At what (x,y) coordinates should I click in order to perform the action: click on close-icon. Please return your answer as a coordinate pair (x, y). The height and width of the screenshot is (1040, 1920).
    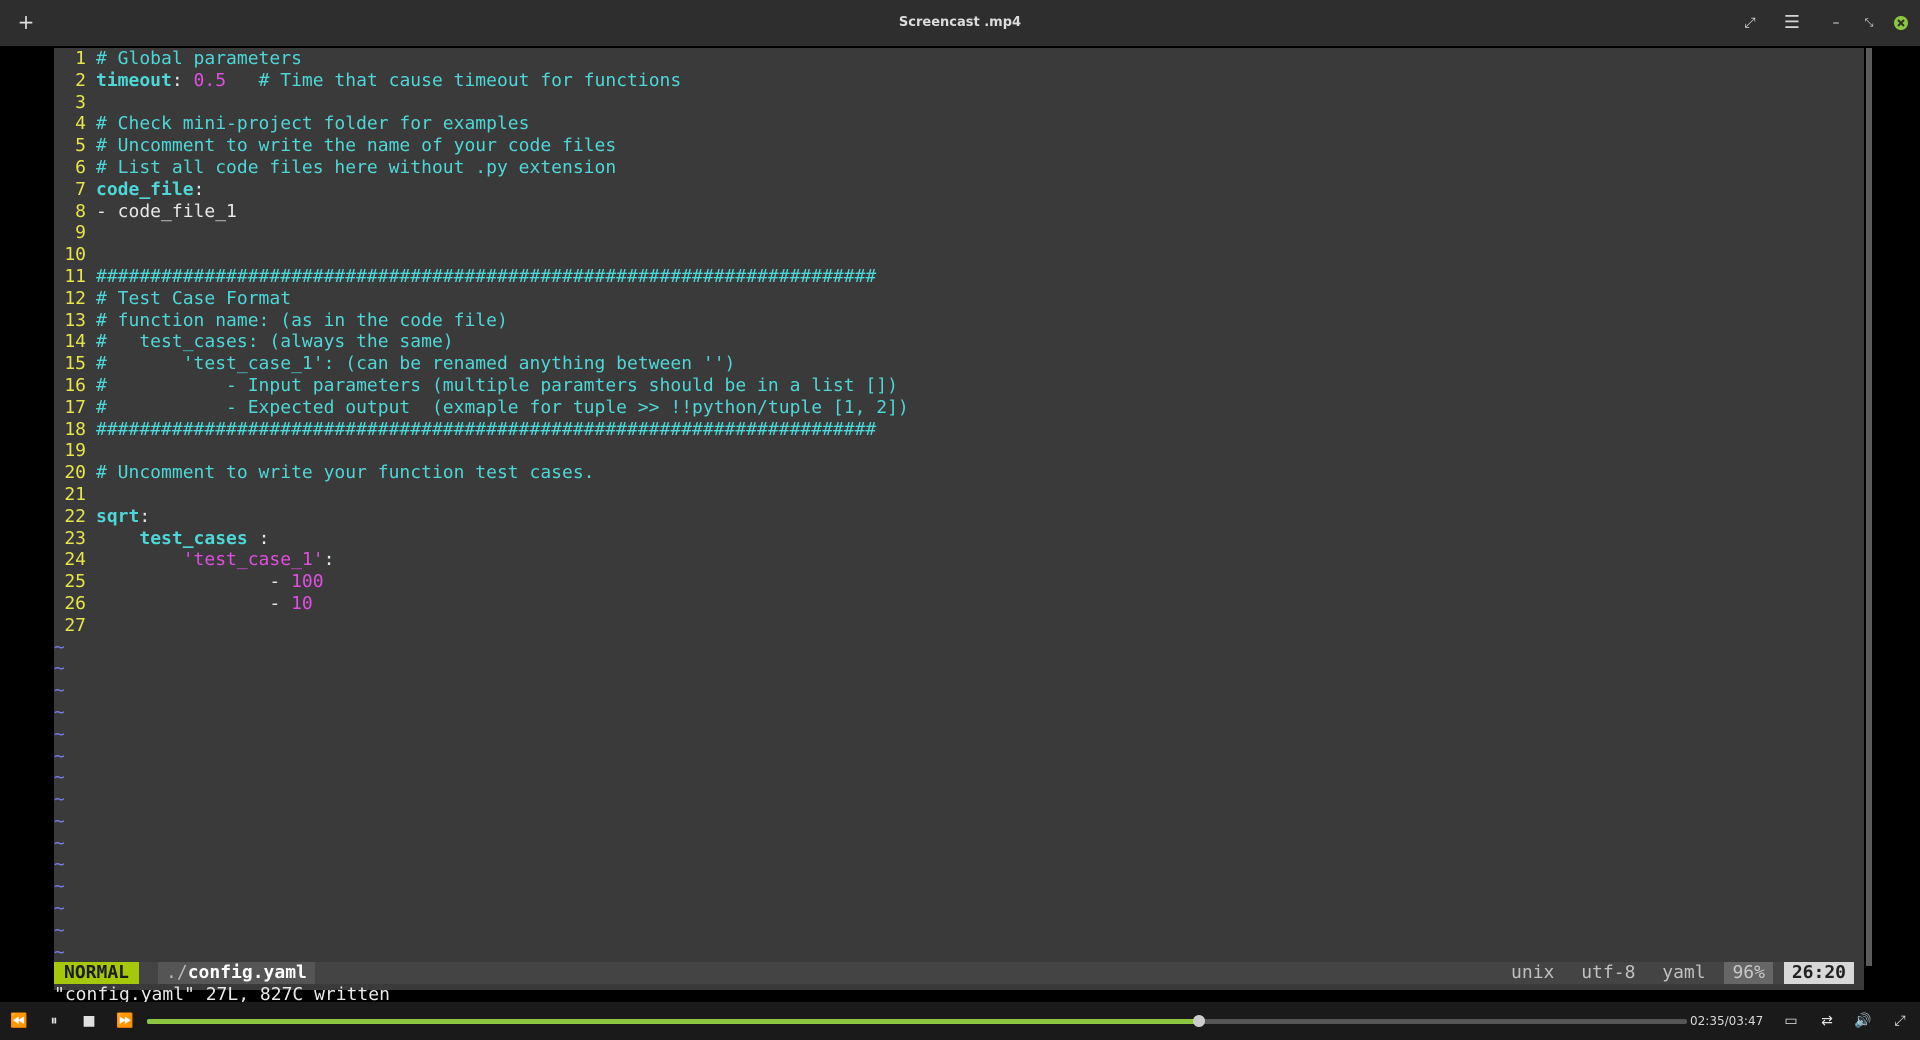
    Looking at the image, I should click on (1901, 23).